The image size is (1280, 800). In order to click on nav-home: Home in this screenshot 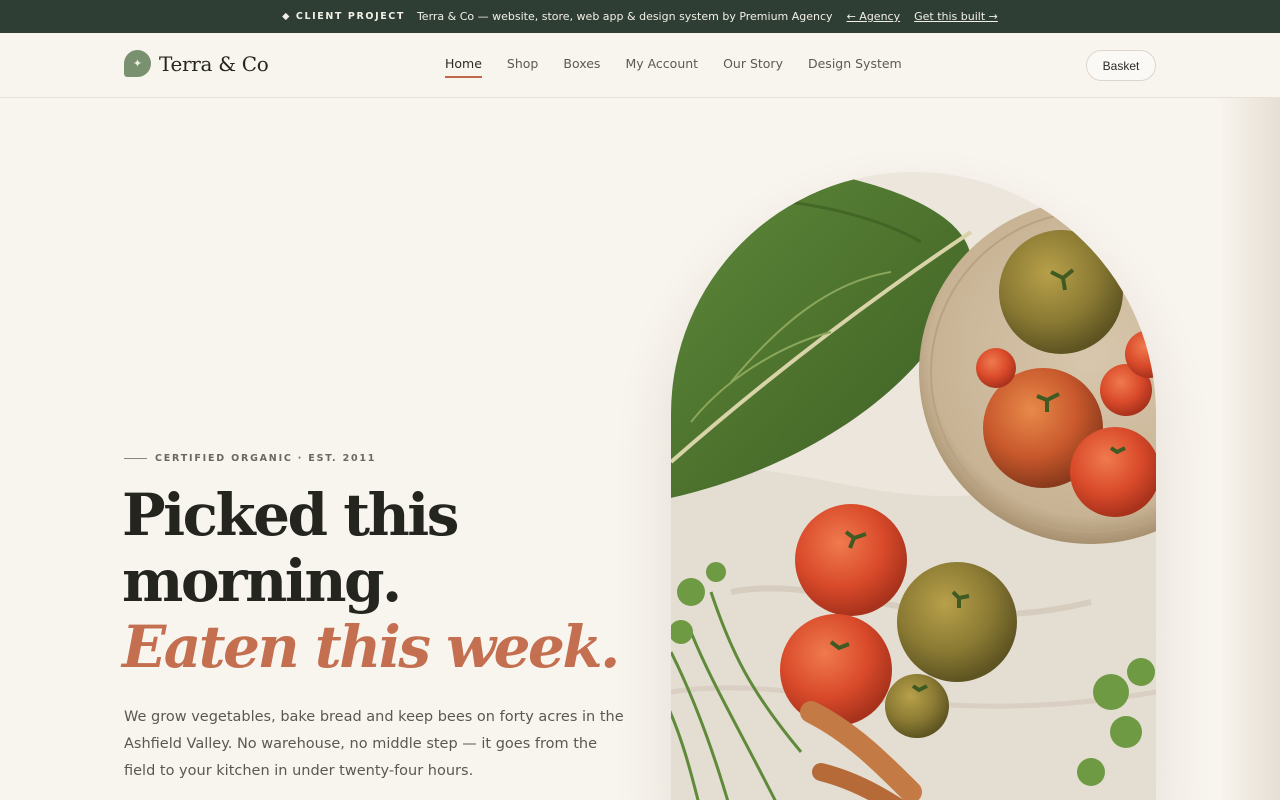, I will do `click(463, 67)`.